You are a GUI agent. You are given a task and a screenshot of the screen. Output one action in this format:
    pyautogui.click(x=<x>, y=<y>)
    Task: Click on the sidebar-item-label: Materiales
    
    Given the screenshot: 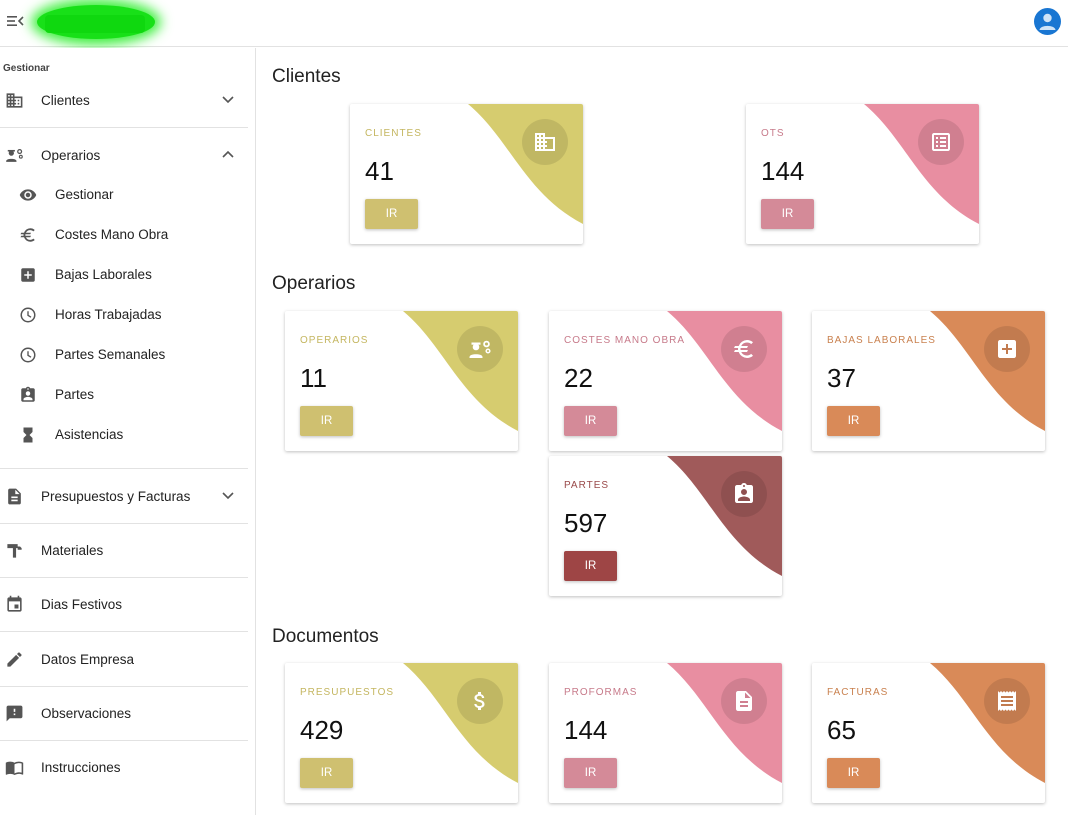 What is the action you would take?
    pyautogui.click(x=72, y=550)
    